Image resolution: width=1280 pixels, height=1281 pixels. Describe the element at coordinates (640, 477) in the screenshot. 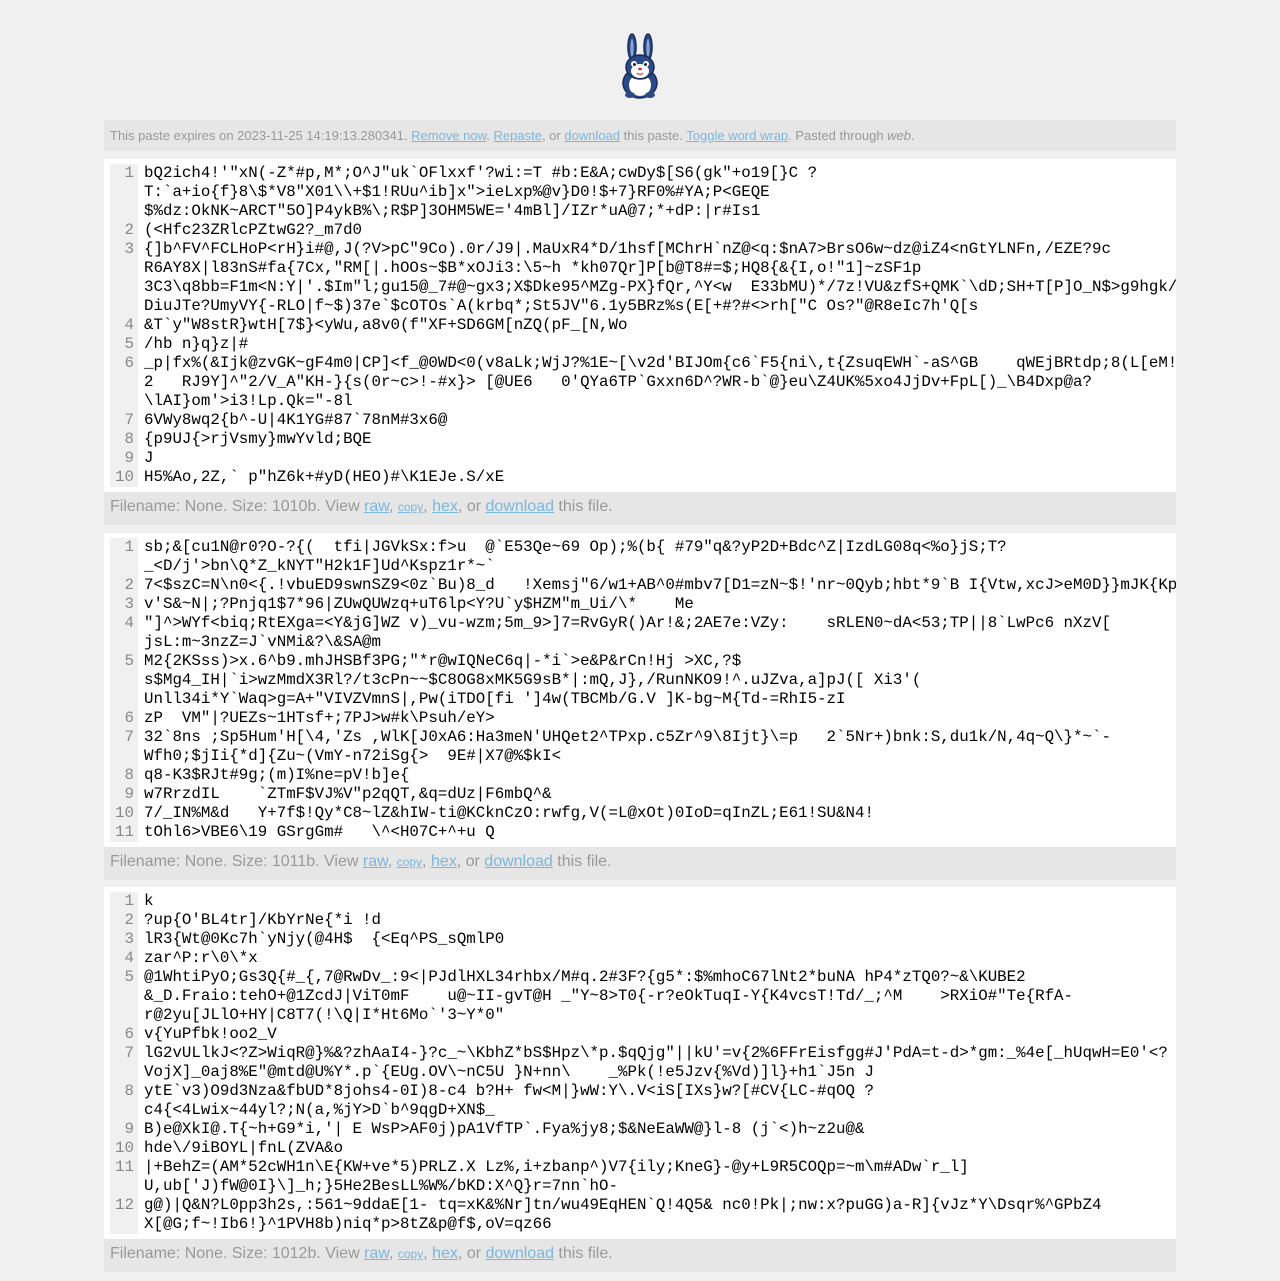

I see `code-line: 10 H5%Ao,2Z,` p"hZ6k+#yD(HEO)#\K1EJe.S/xE` at that location.